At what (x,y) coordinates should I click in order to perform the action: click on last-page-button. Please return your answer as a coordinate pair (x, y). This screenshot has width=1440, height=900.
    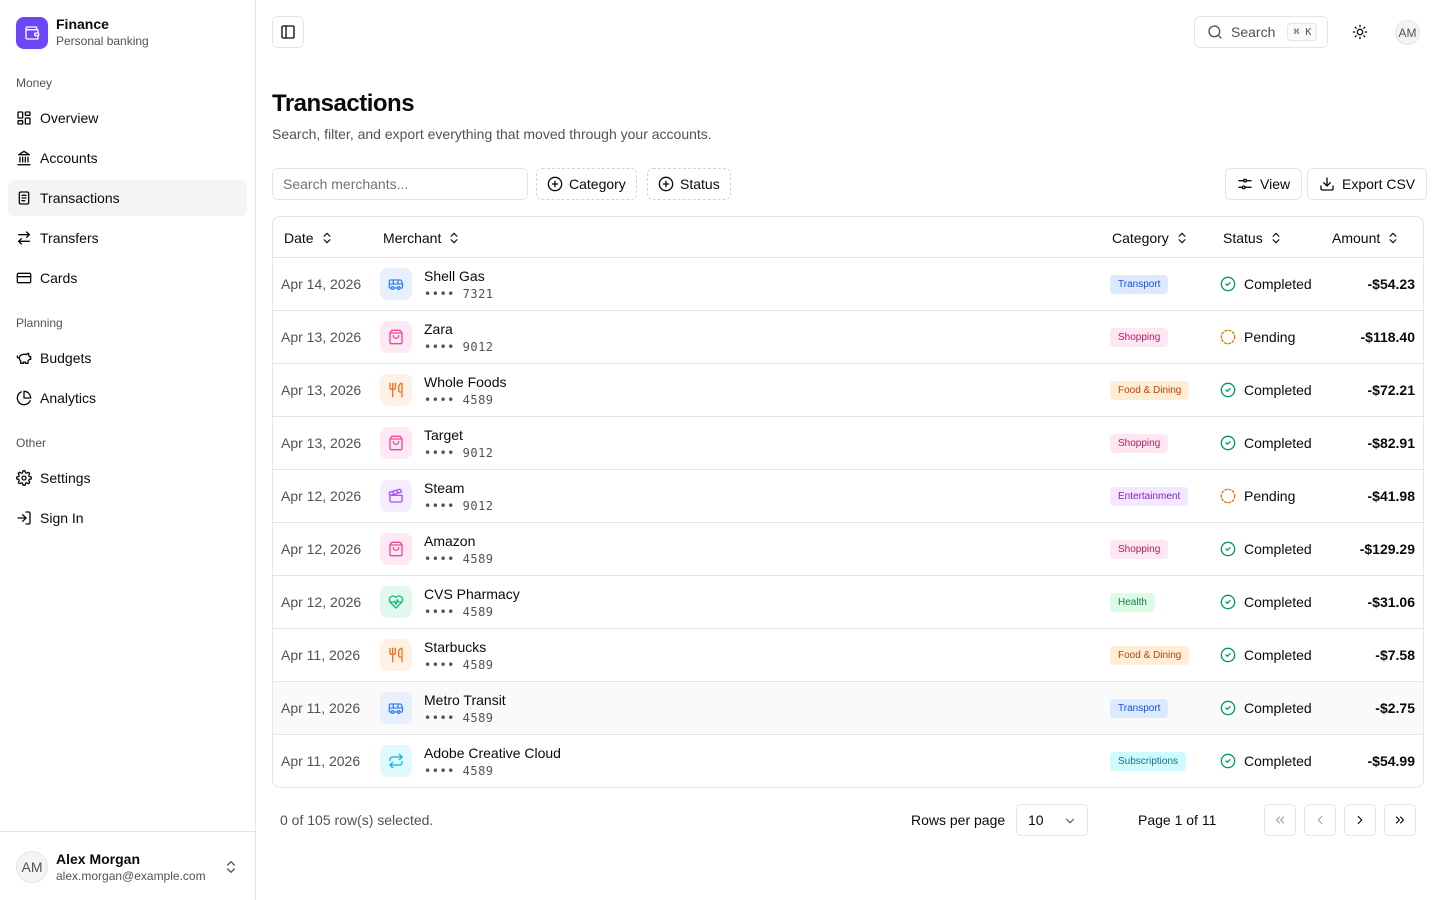
    Looking at the image, I should click on (1400, 820).